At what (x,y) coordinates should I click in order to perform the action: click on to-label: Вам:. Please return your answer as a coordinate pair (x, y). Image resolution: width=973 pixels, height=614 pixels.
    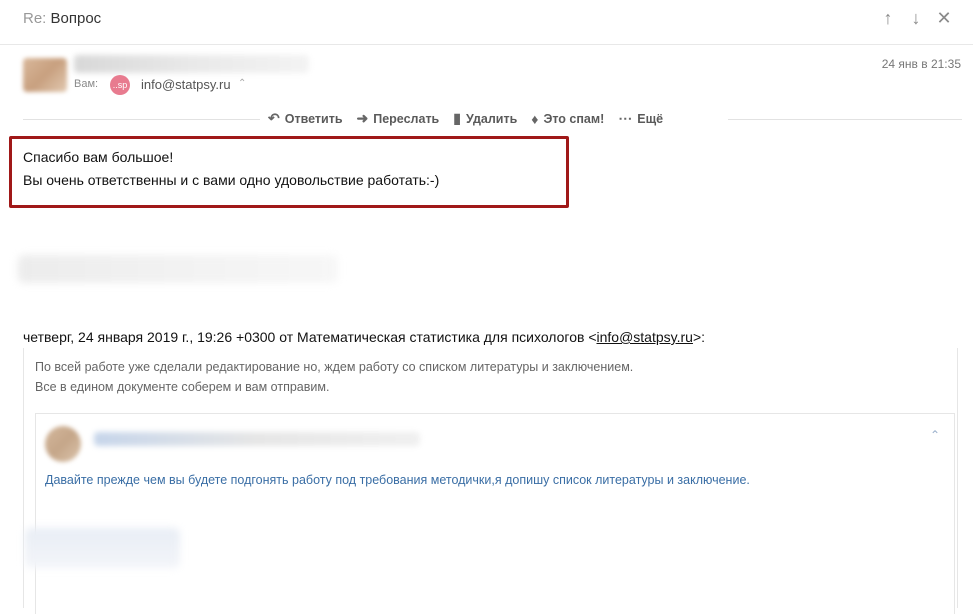
    Looking at the image, I should click on (86, 84).